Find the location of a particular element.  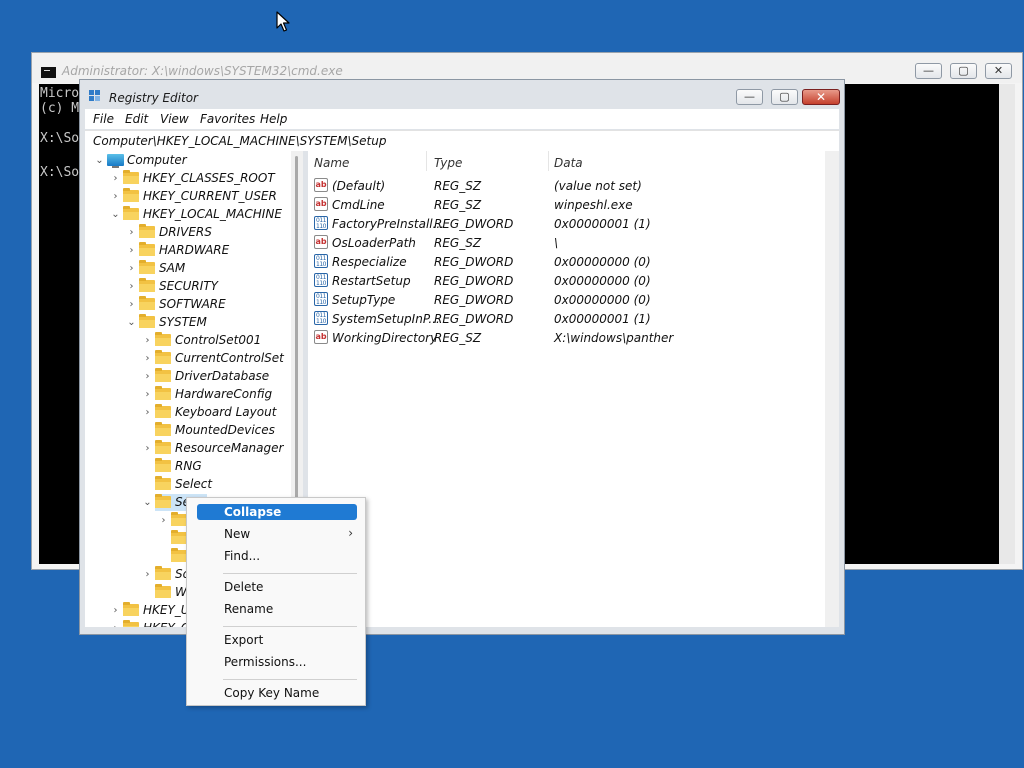

menu-view: View is located at coordinates (174, 119).